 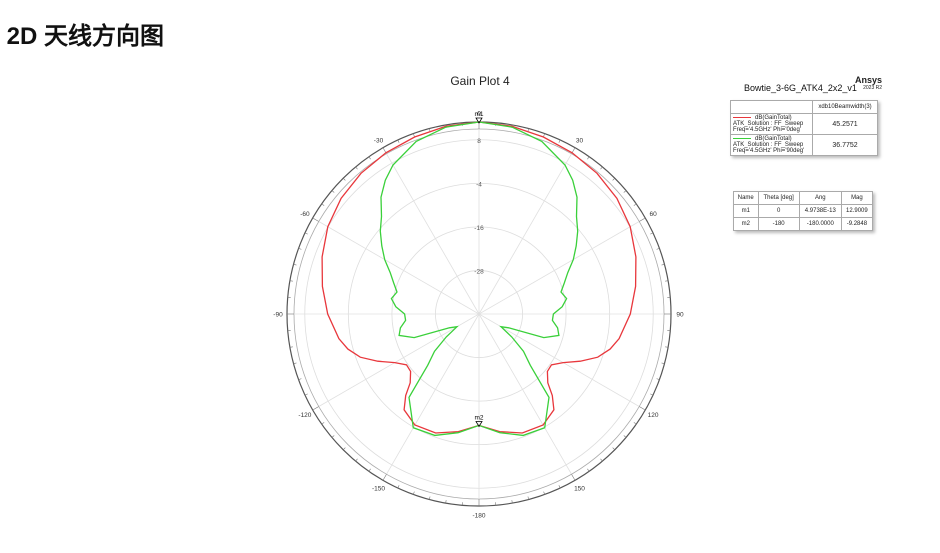 What do you see at coordinates (580, 140) in the screenshot?
I see `angle-tick-label: 30` at bounding box center [580, 140].